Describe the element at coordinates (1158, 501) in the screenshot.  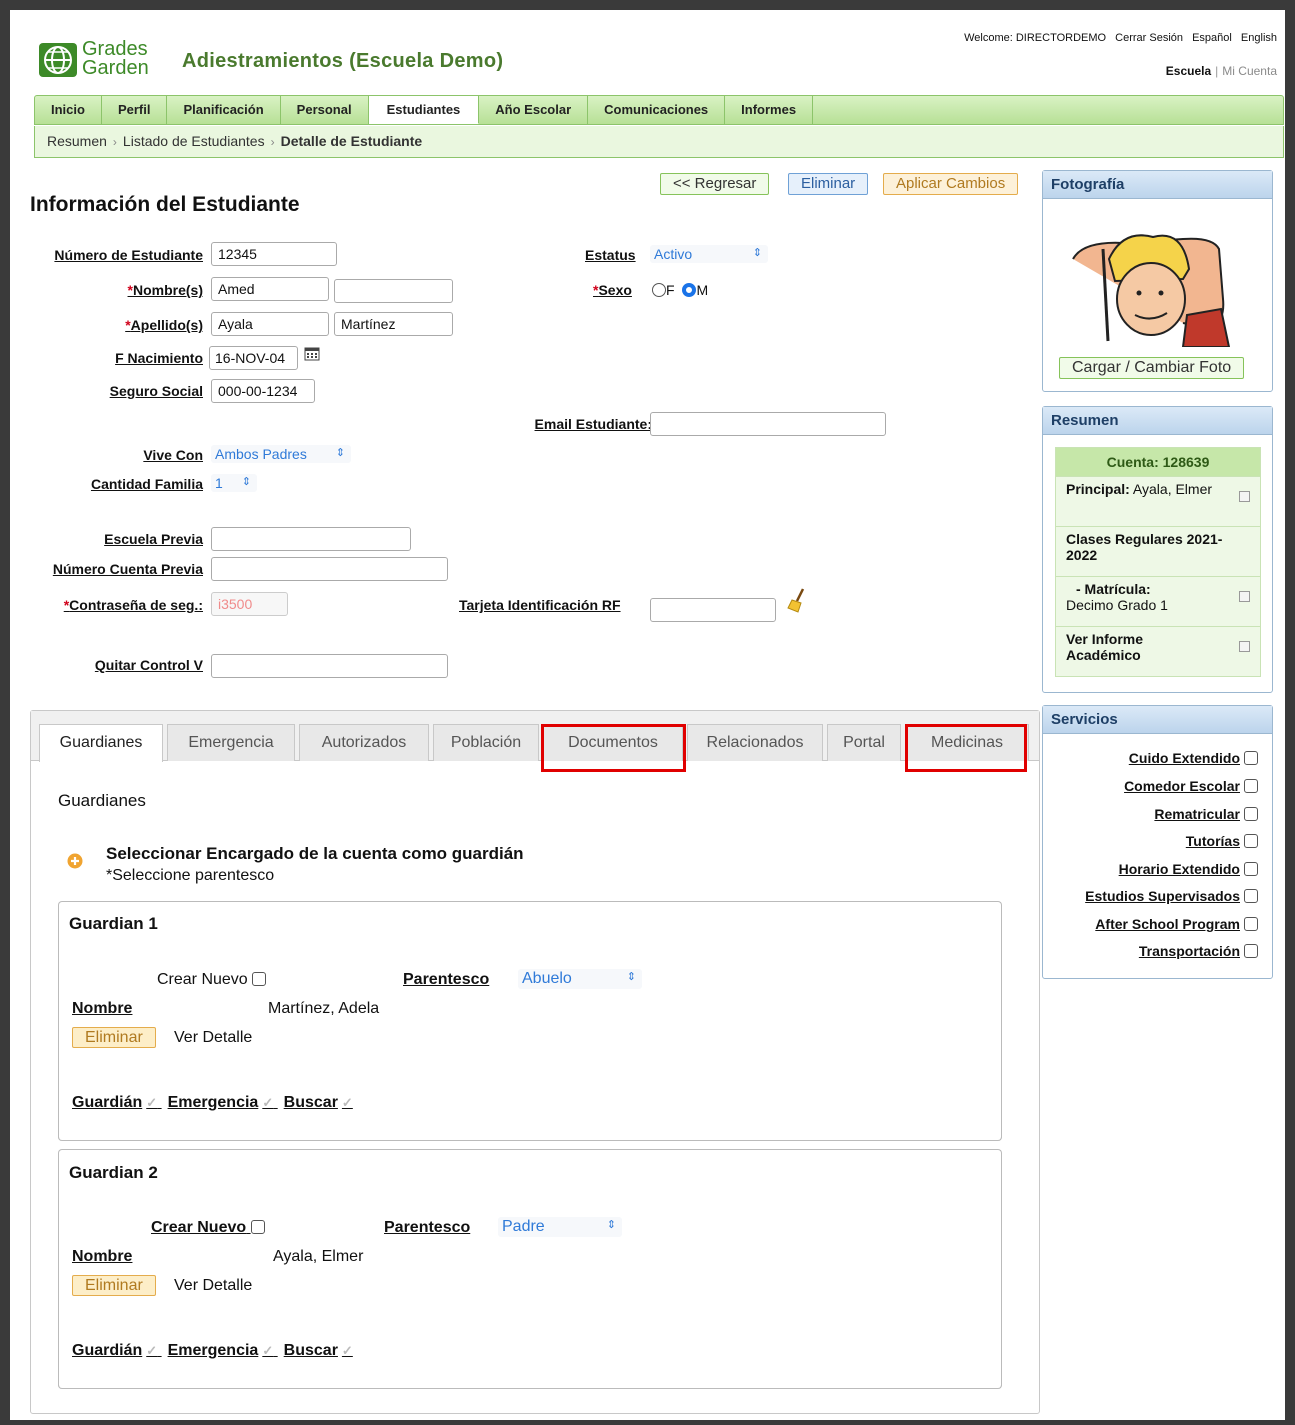
I see `principal-row: Principal: Ayala, Elmer` at that location.